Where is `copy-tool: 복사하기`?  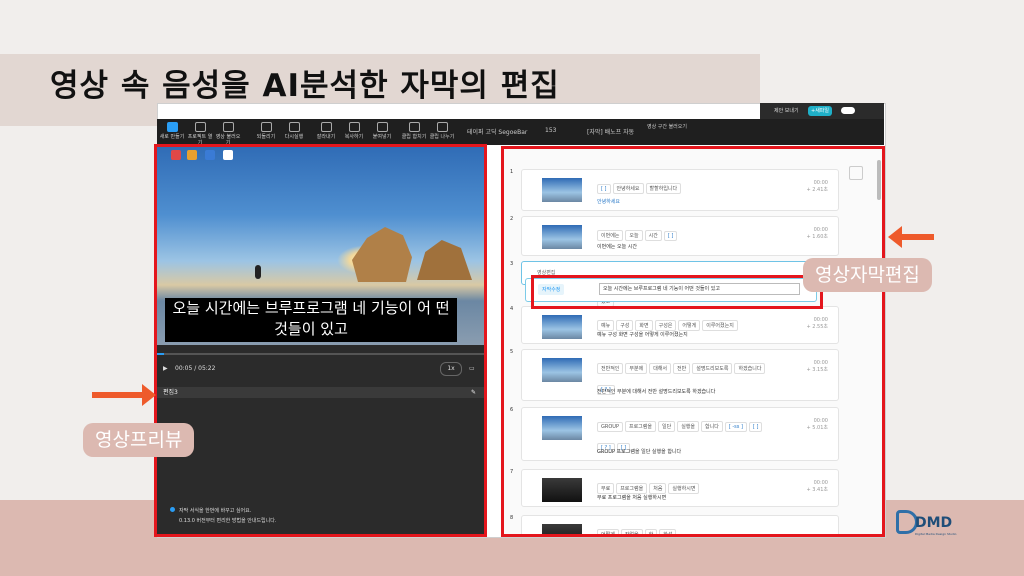
copy-tool: 복사하기 is located at coordinates (354, 131).